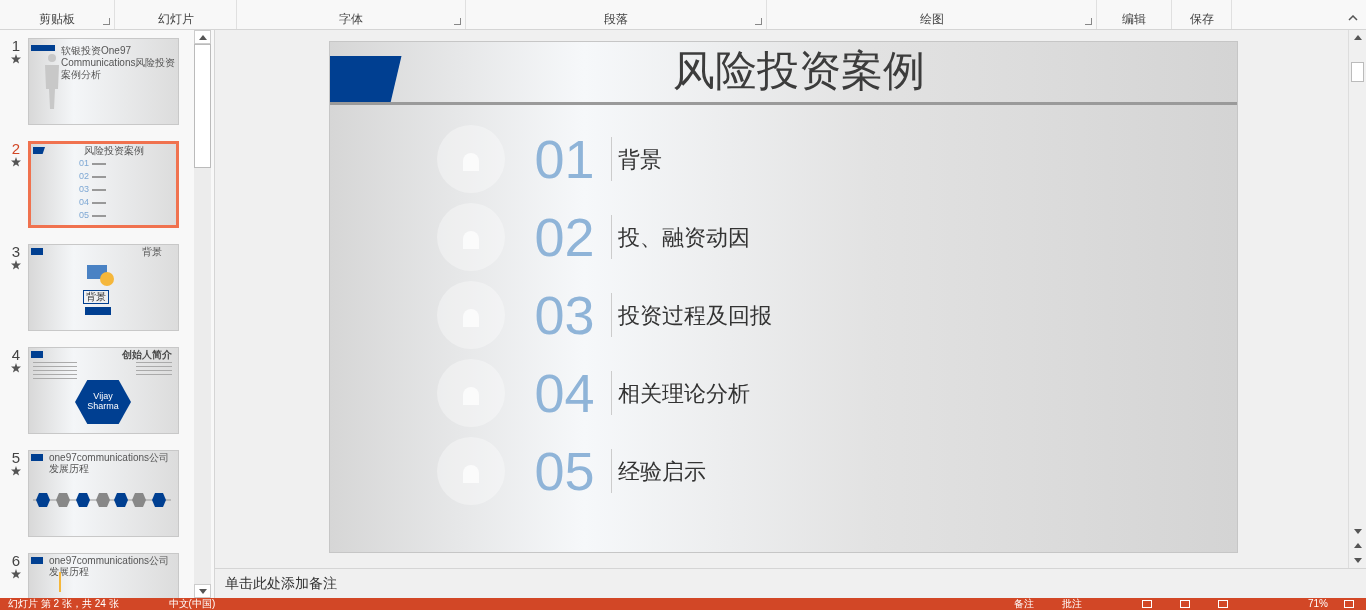 The image size is (1366, 610). What do you see at coordinates (103, 81) in the screenshot?
I see `slide-thumbnail: 软银投资One97 Communications风险投资案例分析` at bounding box center [103, 81].